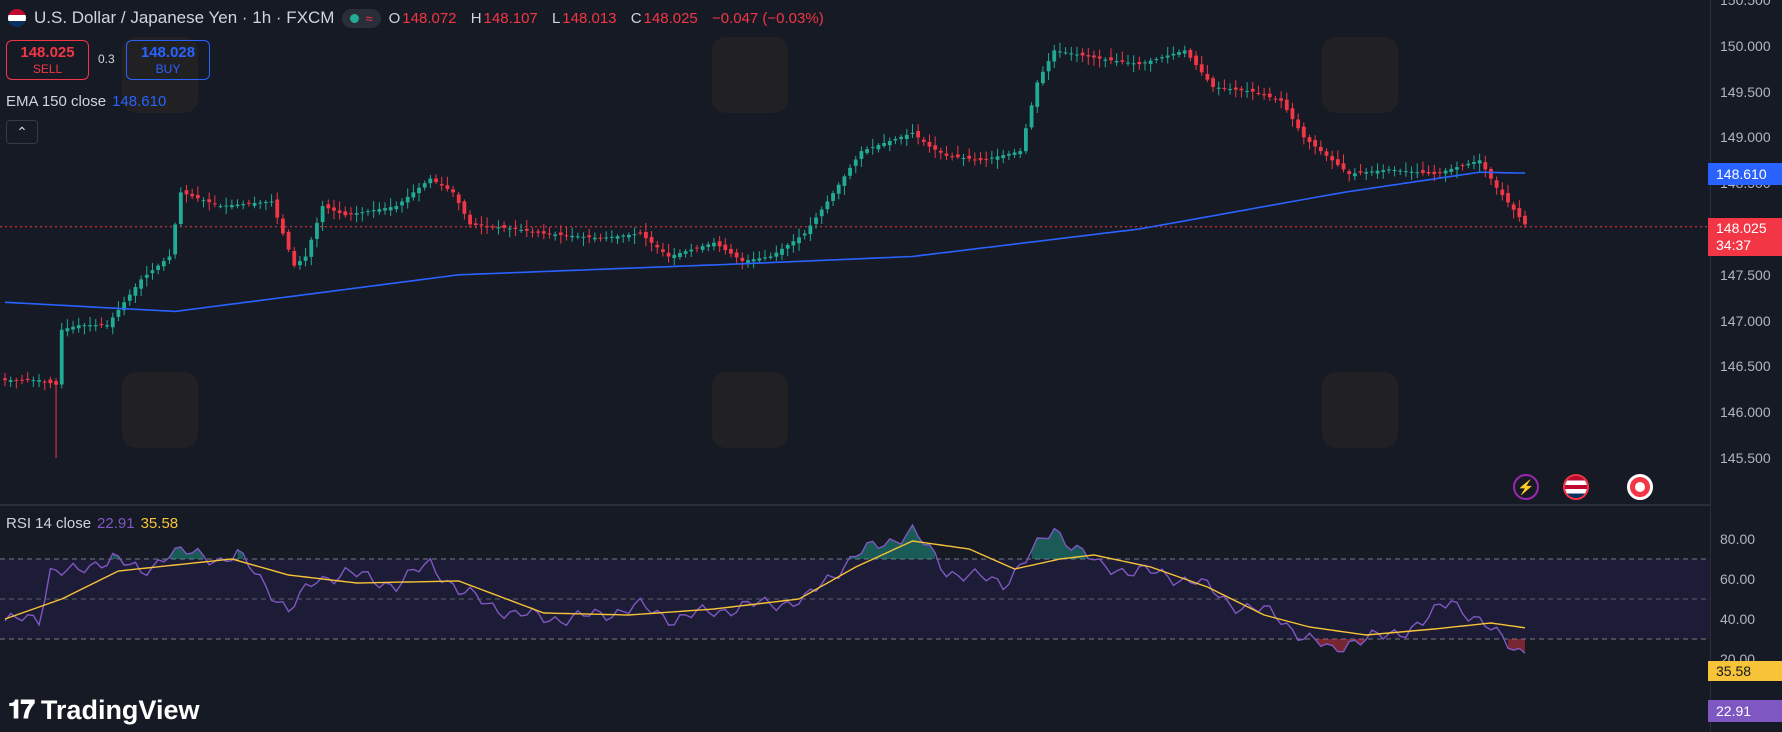 The image size is (1782, 732). What do you see at coordinates (1741, 228) in the screenshot?
I see `last-price-value: 148.025` at bounding box center [1741, 228].